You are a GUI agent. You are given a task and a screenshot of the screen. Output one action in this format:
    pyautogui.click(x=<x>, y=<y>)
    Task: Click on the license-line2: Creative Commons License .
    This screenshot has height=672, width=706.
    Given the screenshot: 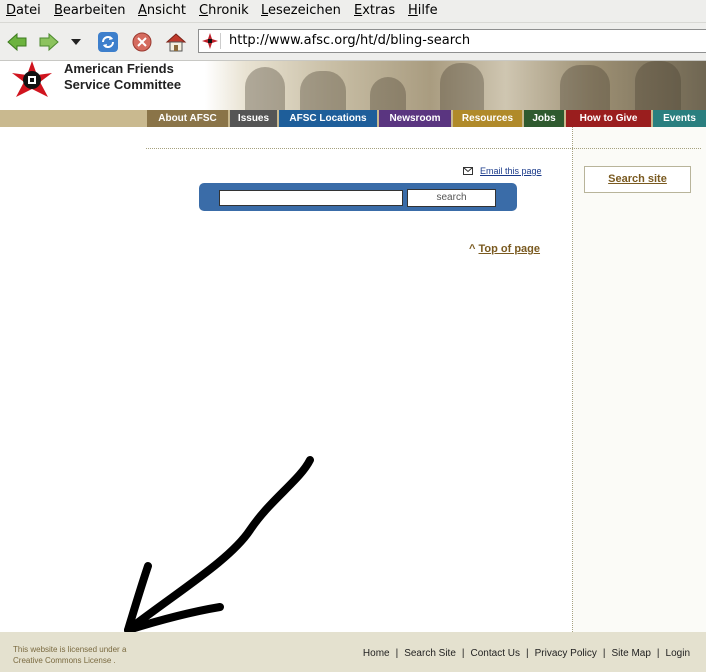 What is the action you would take?
    pyautogui.click(x=69, y=660)
    